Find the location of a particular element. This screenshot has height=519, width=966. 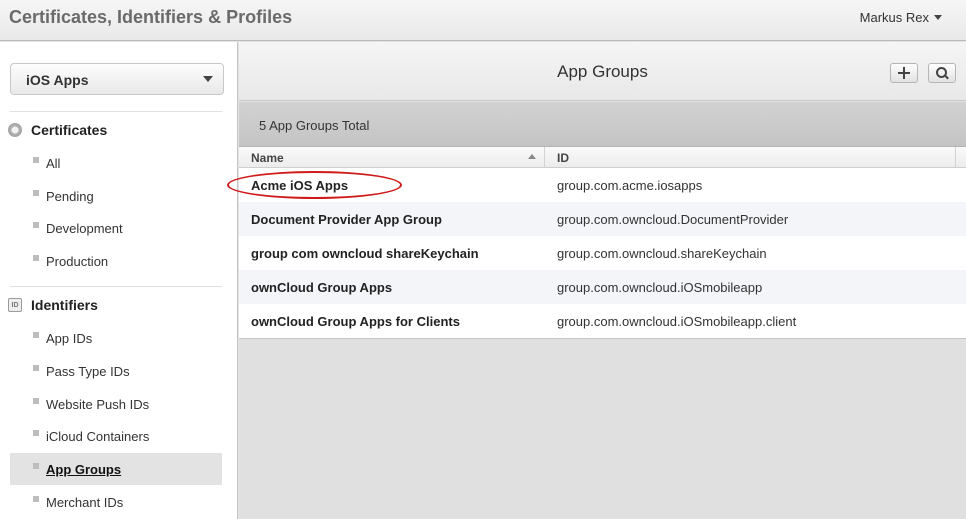

sidebar-item-development: Development is located at coordinates (116, 228).